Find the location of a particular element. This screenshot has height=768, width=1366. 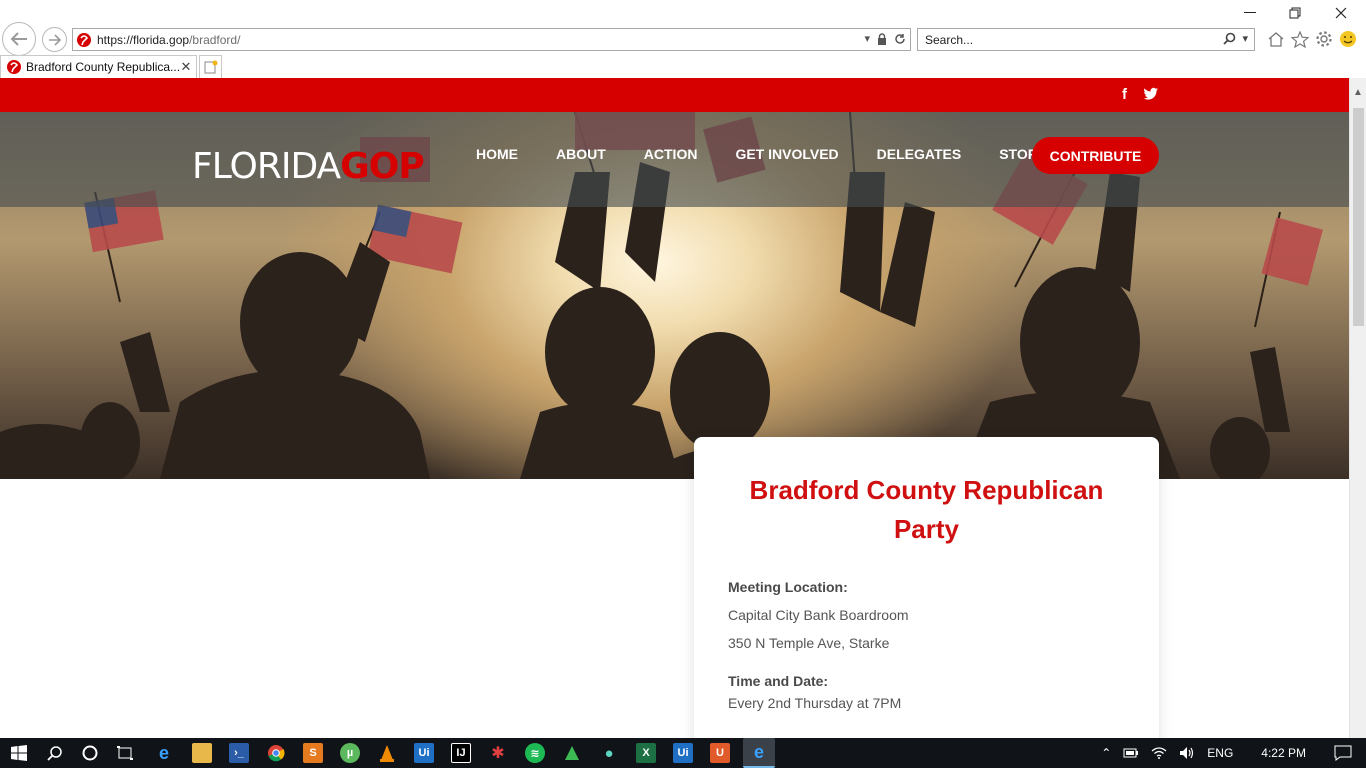

address-host: https://florida.gop is located at coordinates (143, 39).